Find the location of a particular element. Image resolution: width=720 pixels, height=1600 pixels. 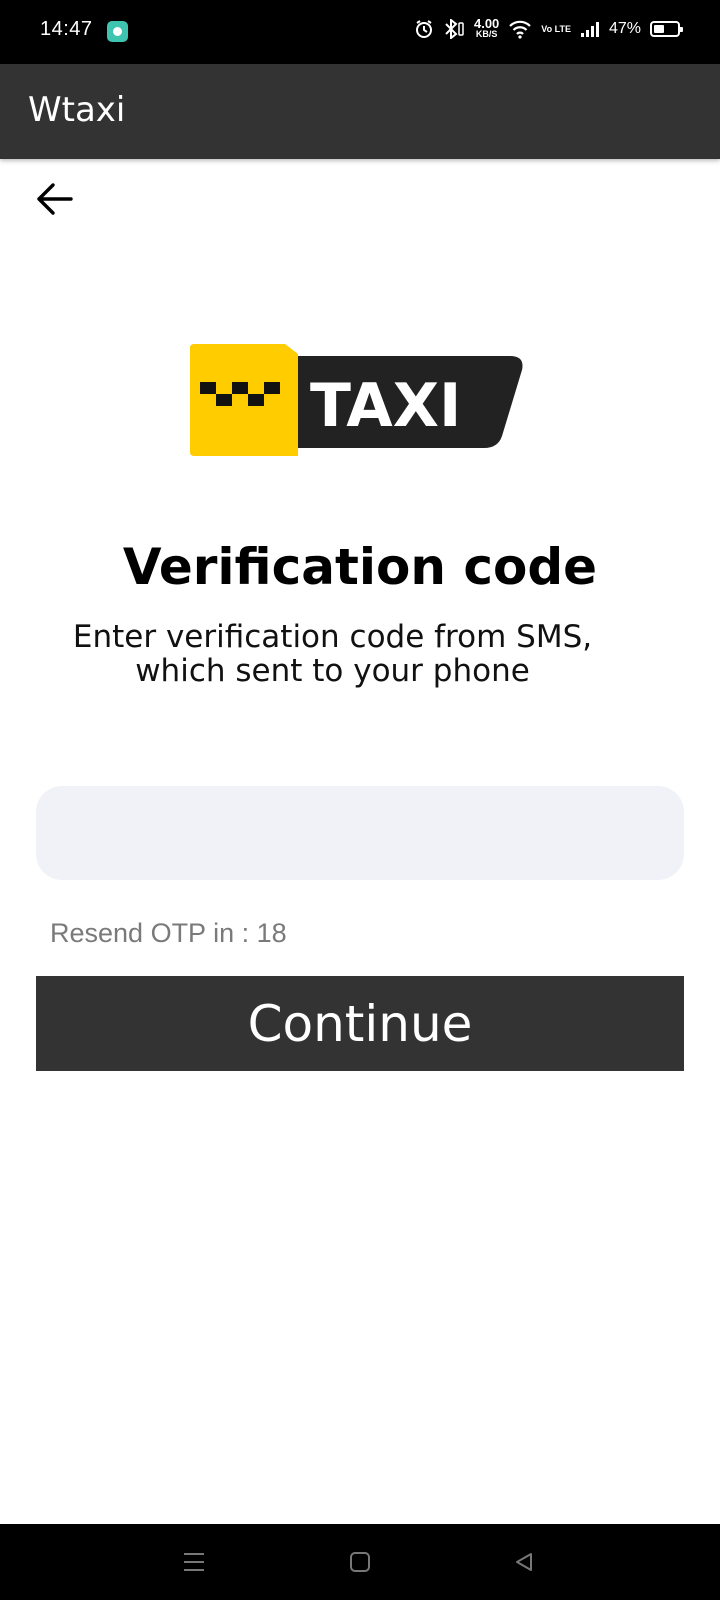

battery-percent: 47% is located at coordinates (624, 28).